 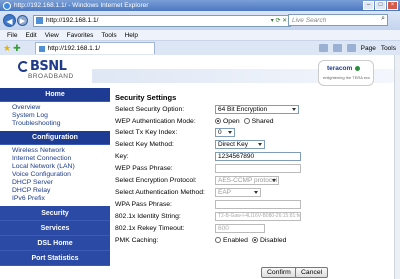 What do you see at coordinates (254, 240) in the screenshot?
I see `pmk-disabled-radio` at bounding box center [254, 240].